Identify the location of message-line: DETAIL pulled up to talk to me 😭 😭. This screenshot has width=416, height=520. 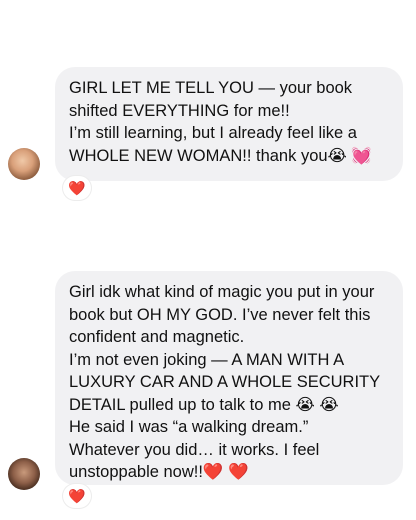
(204, 404).